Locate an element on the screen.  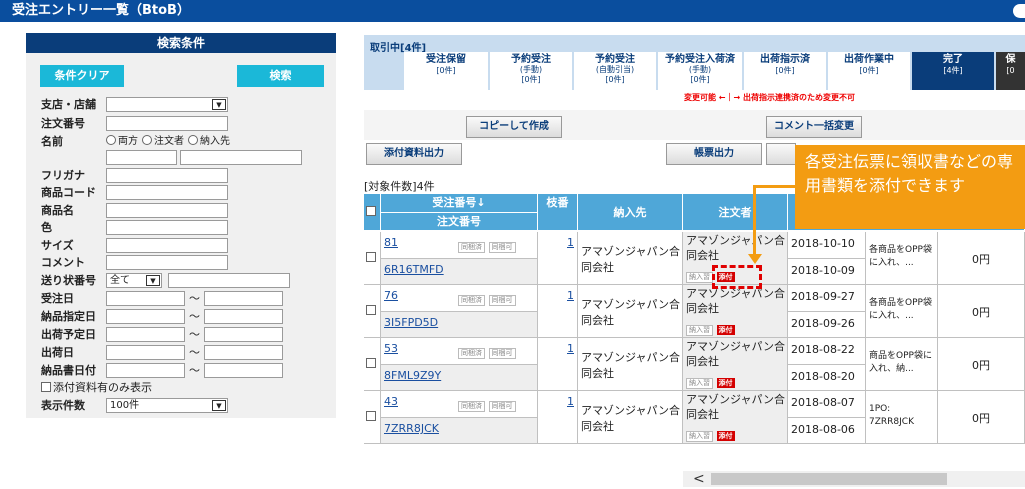
delivery-date-from is located at coordinates (145, 316).